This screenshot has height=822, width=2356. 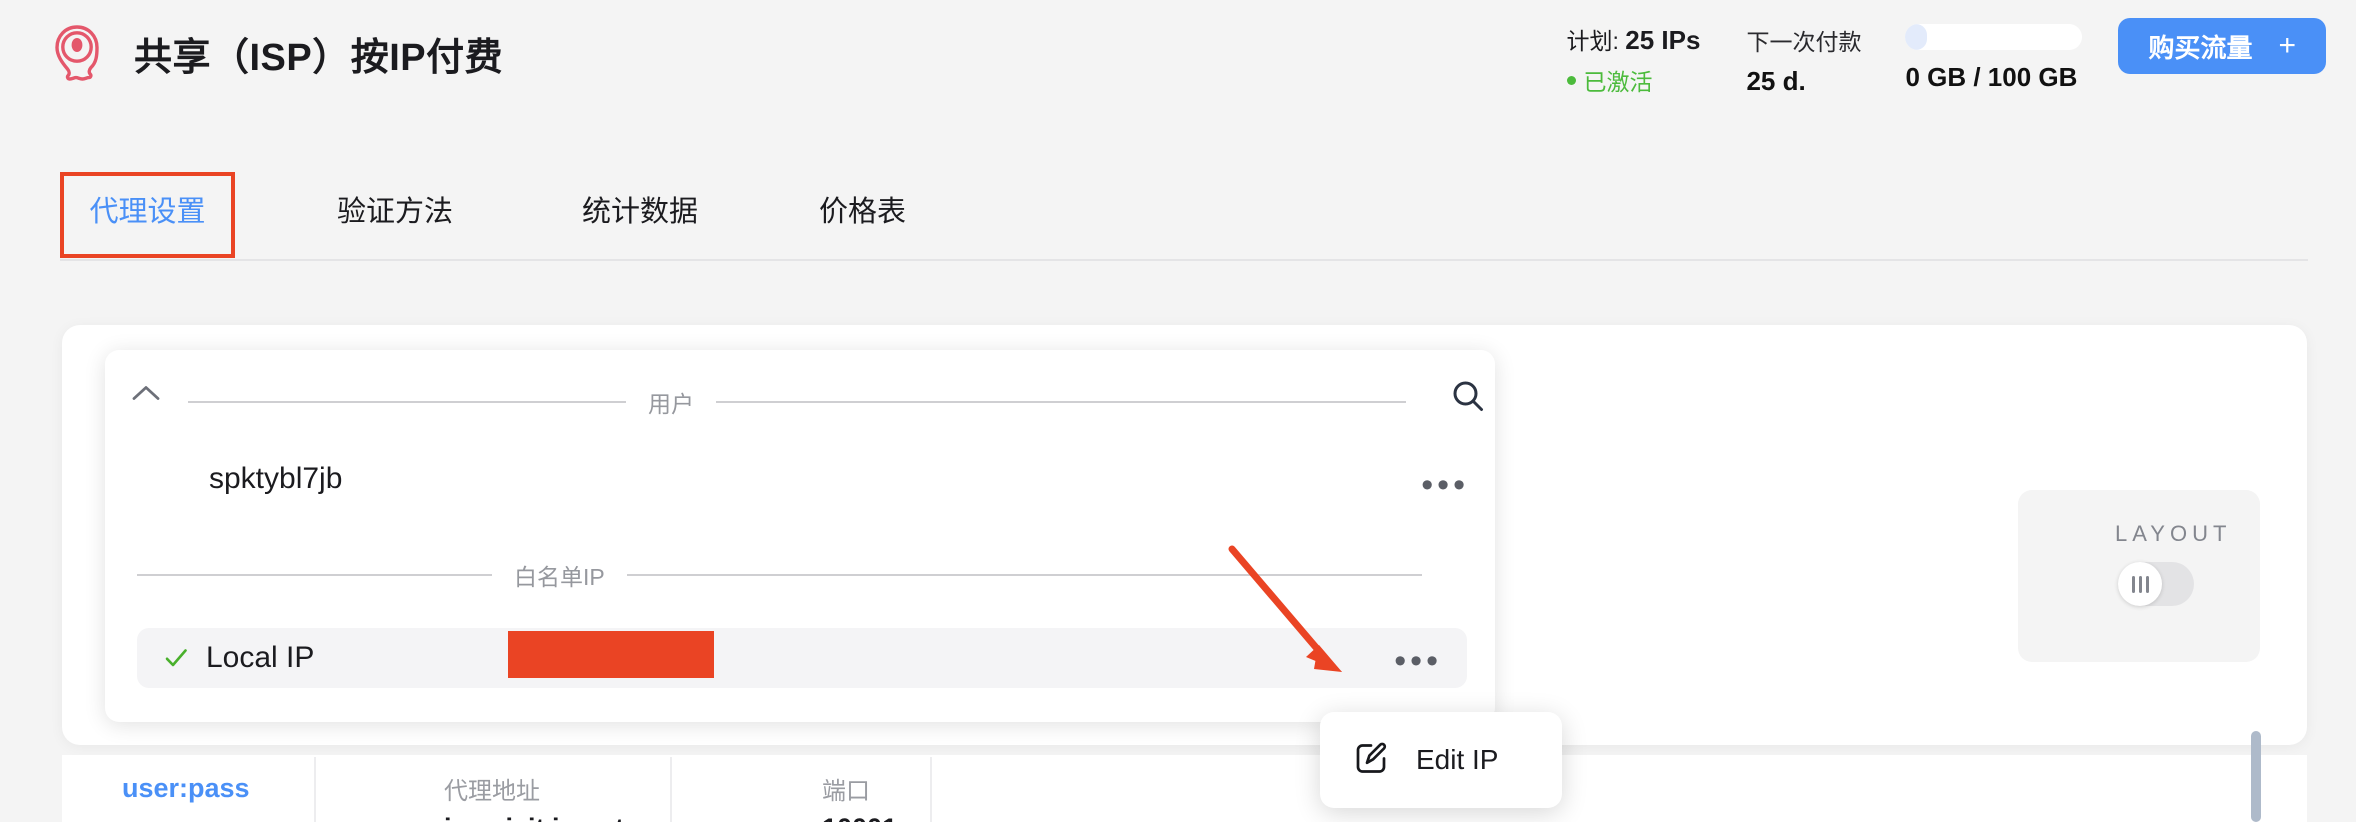 I want to click on check-icon, so click(x=176, y=658).